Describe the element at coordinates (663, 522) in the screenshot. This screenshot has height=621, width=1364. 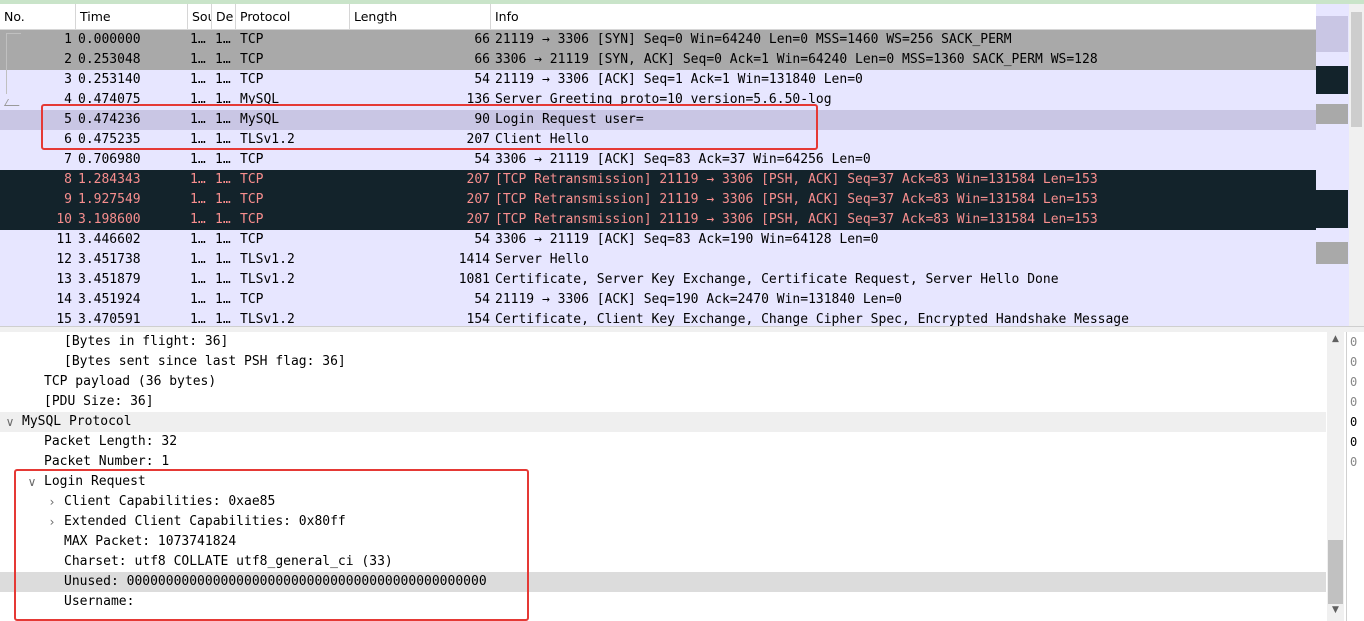
I see `detail-line: › Extended Client Capabilities: 0x80ff` at that location.